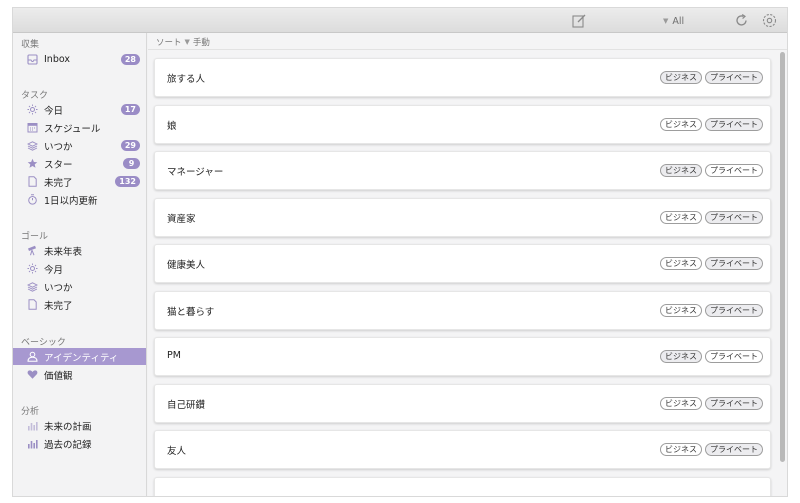 Image resolution: width=800 pixels, height=503 pixels. Describe the element at coordinates (741, 20) in the screenshot. I see `refresh-icon` at that location.